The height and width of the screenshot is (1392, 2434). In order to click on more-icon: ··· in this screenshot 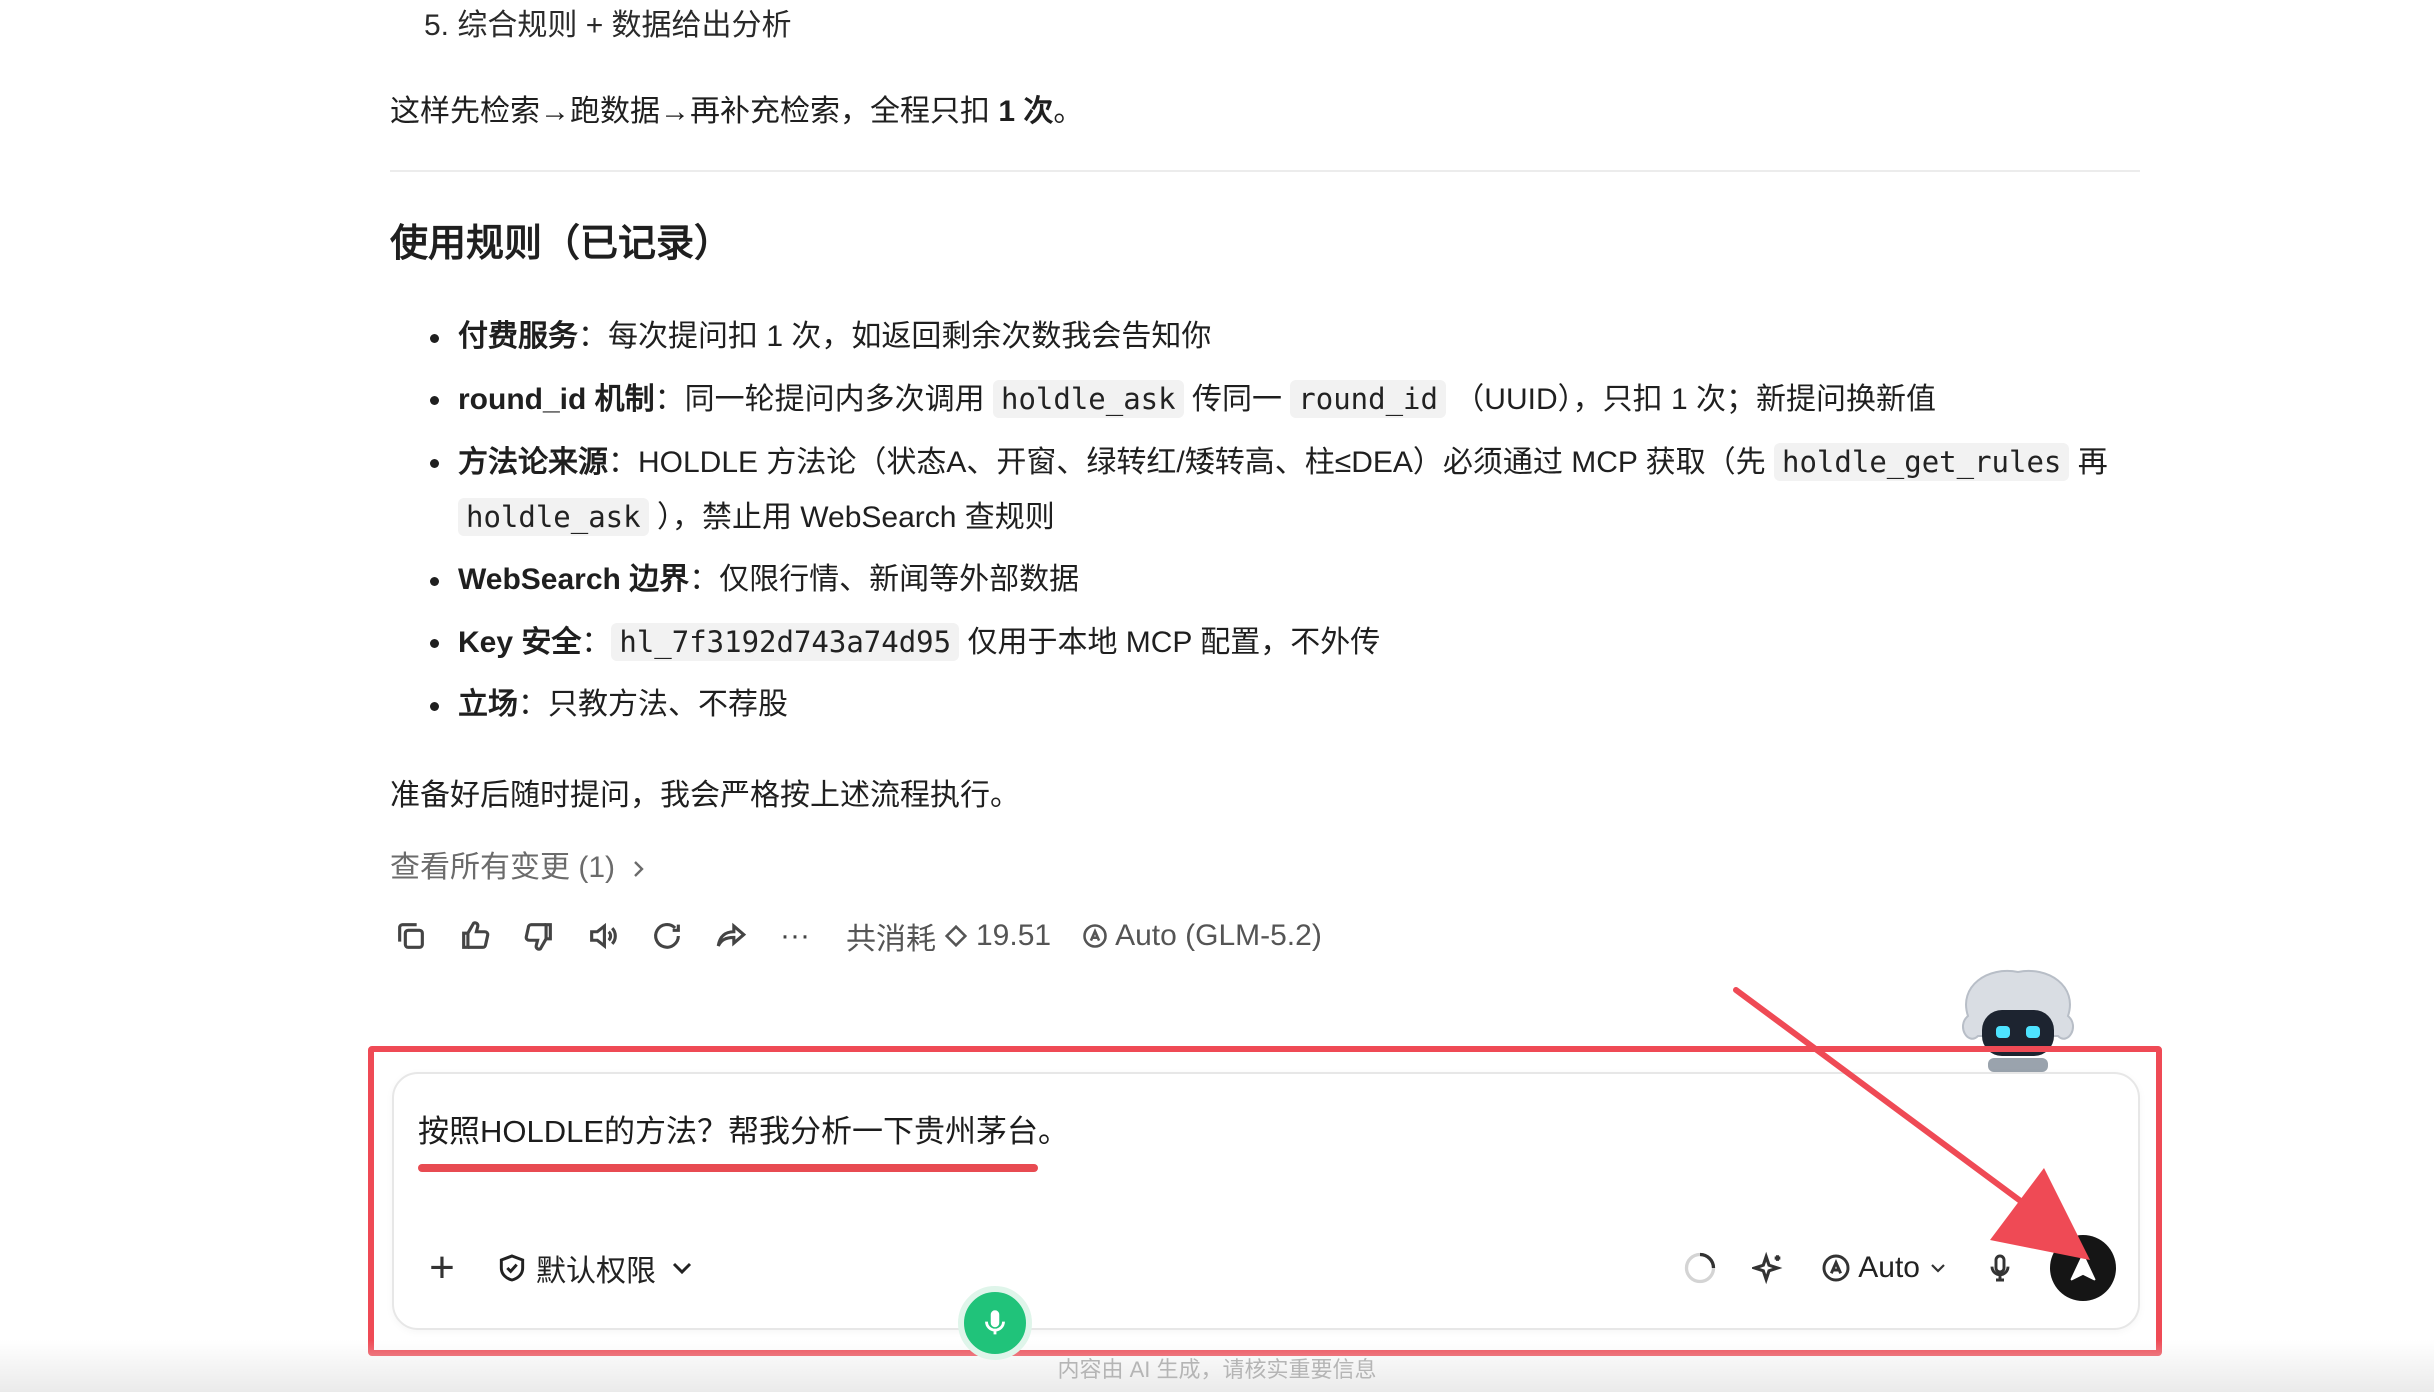, I will do `click(795, 935)`.